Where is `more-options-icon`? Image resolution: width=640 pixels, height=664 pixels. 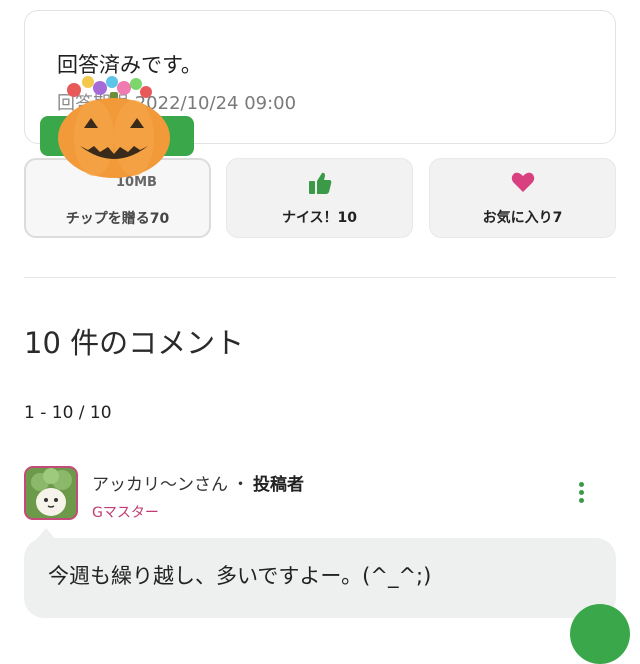
more-options-icon is located at coordinates (581, 495).